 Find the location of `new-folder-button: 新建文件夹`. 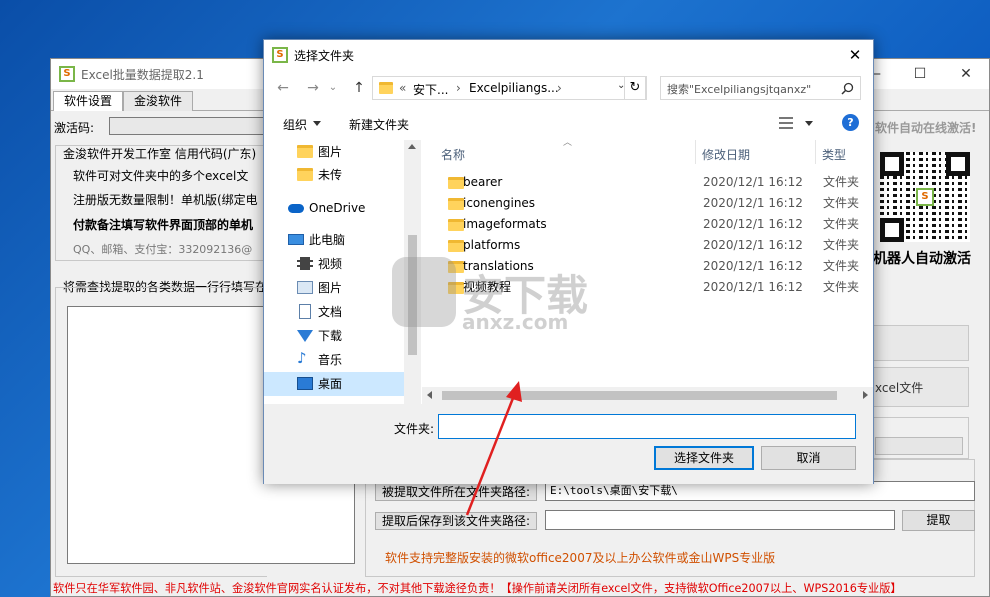

new-folder-button: 新建文件夹 is located at coordinates (379, 124).